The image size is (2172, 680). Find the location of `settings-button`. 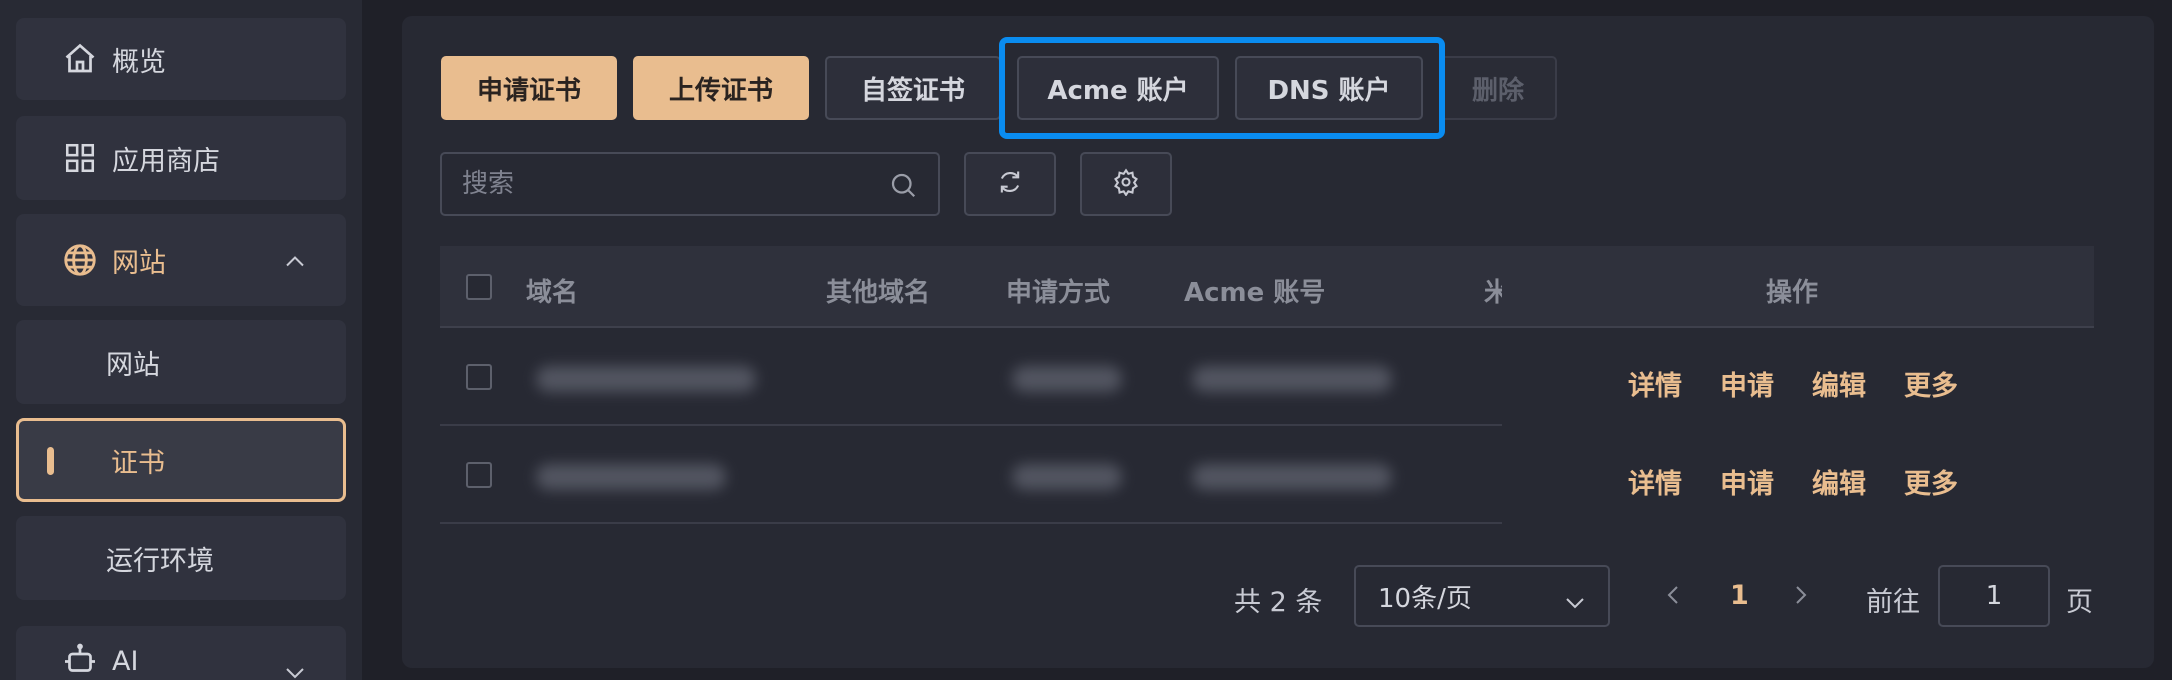

settings-button is located at coordinates (1126, 184).